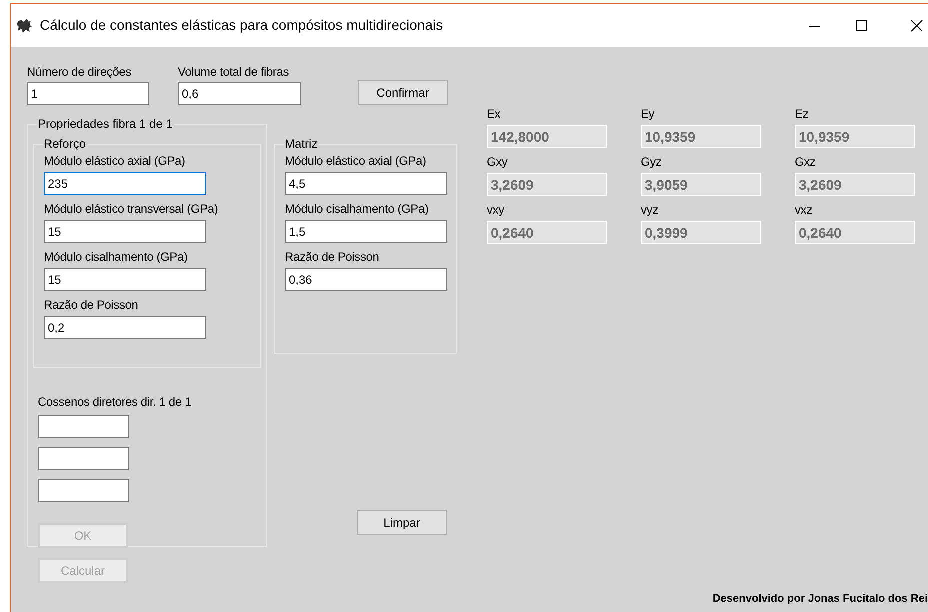 The width and height of the screenshot is (928, 612). I want to click on field-label: vyz, so click(650, 210).